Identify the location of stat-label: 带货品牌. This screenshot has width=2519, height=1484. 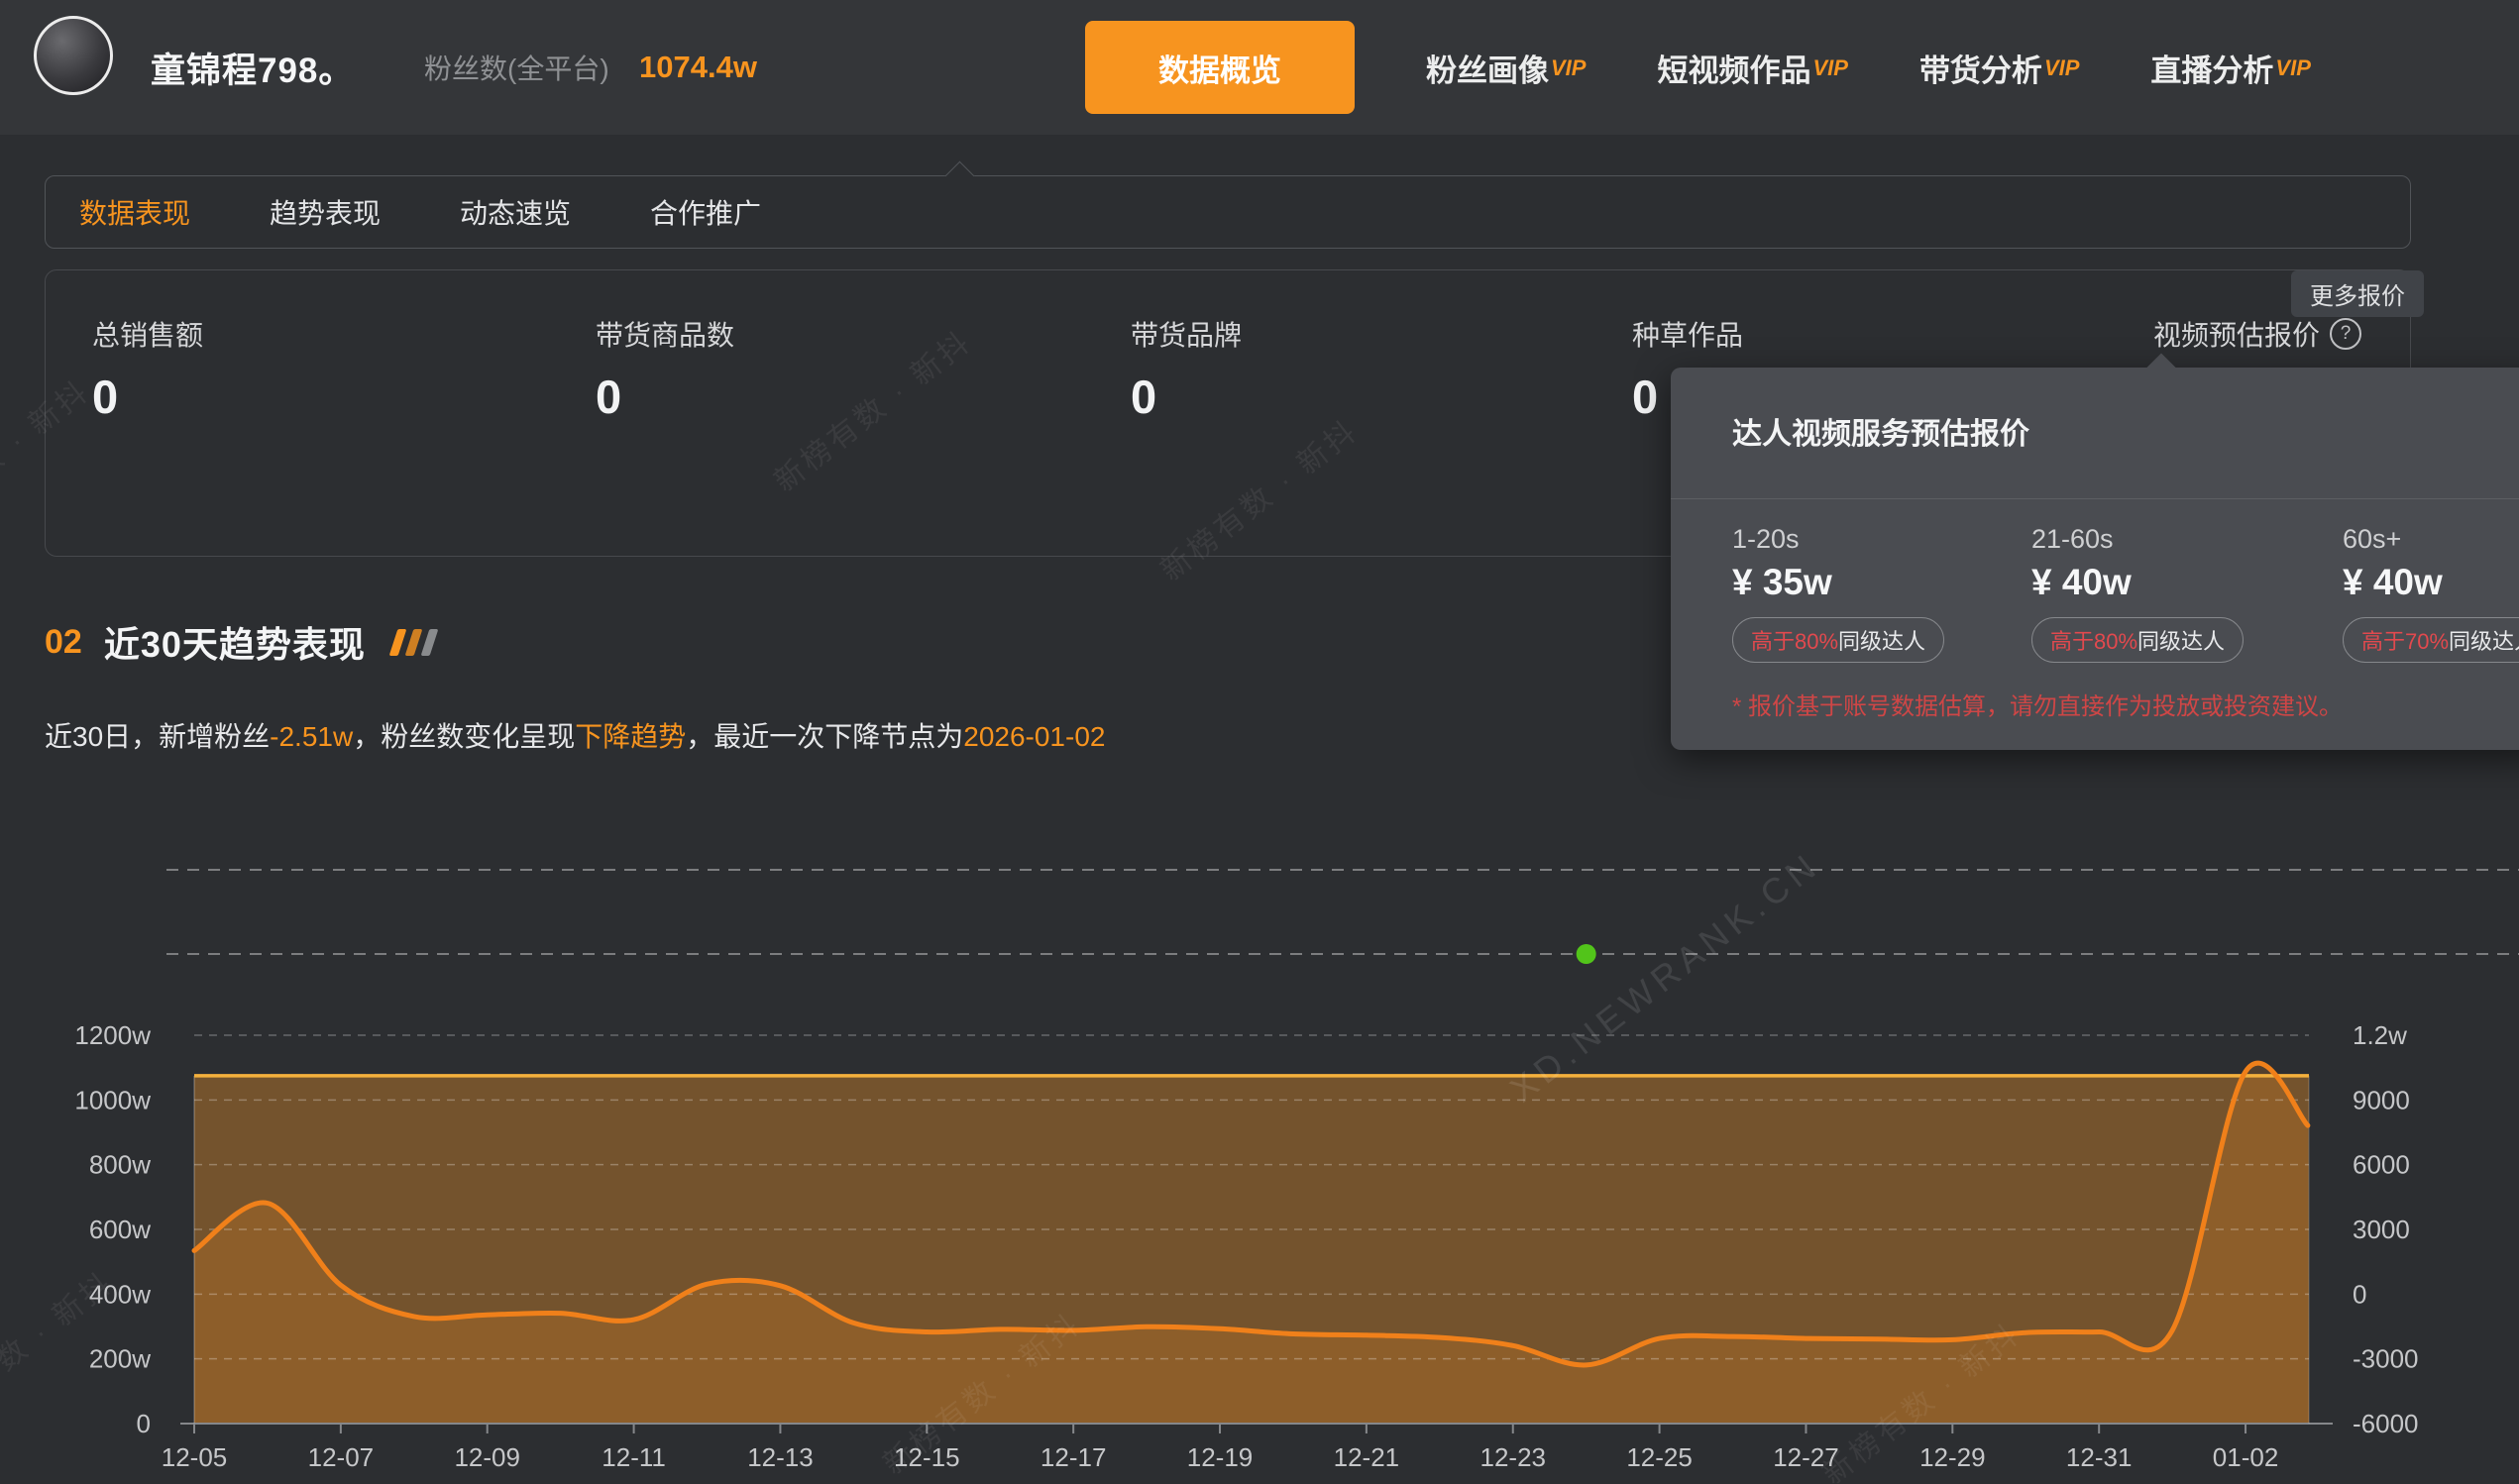
(1187, 335).